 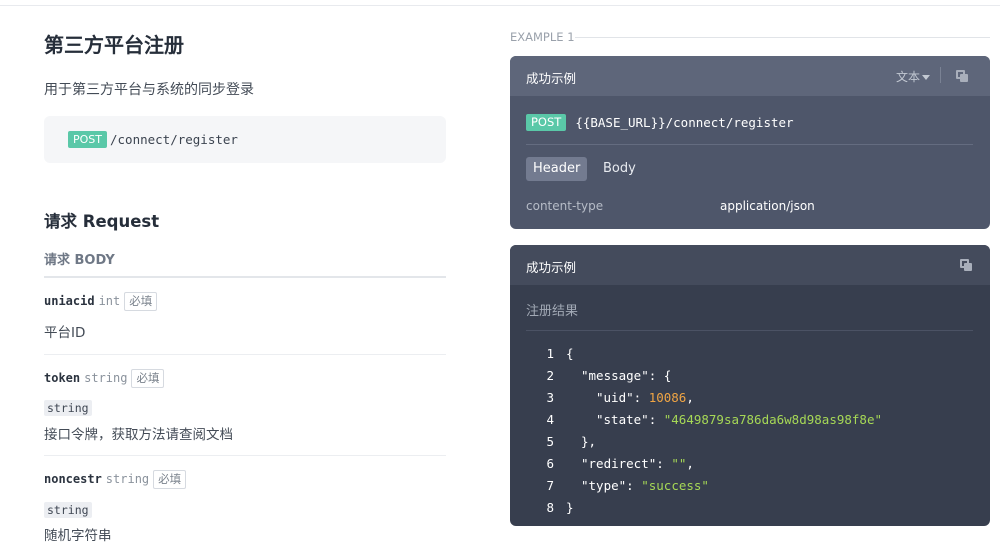 What do you see at coordinates (926, 77) in the screenshot?
I see `caret-down-icon` at bounding box center [926, 77].